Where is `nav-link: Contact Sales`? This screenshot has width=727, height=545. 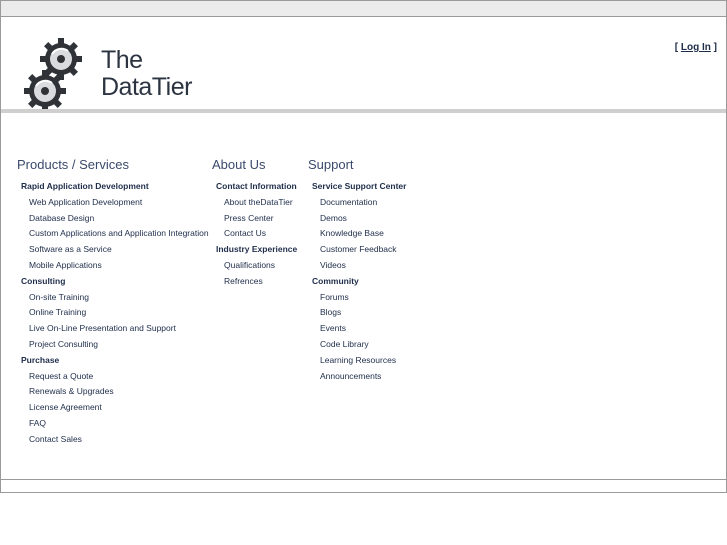
nav-link: Contact Sales is located at coordinates (113, 440).